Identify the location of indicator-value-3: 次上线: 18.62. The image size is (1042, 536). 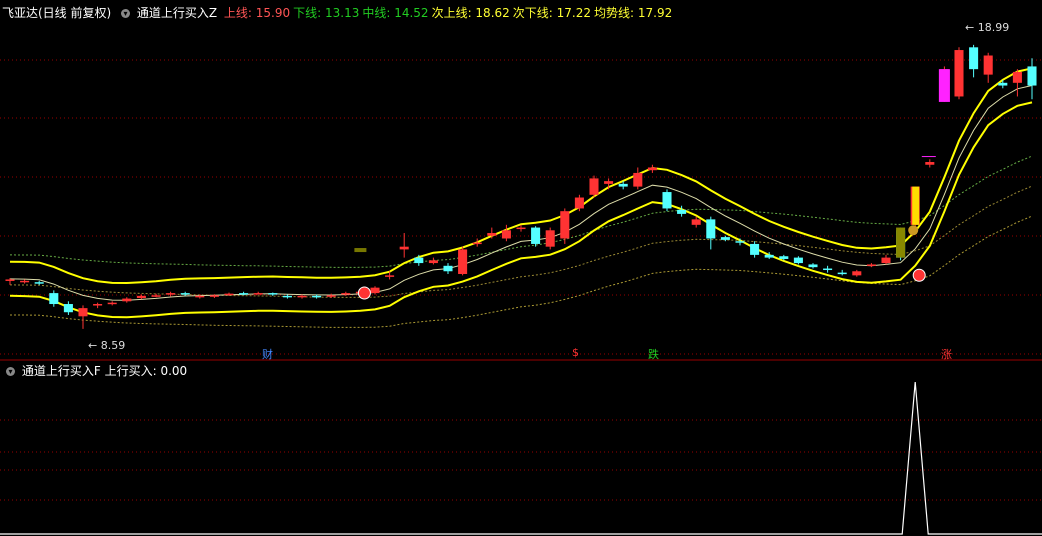
(470, 13).